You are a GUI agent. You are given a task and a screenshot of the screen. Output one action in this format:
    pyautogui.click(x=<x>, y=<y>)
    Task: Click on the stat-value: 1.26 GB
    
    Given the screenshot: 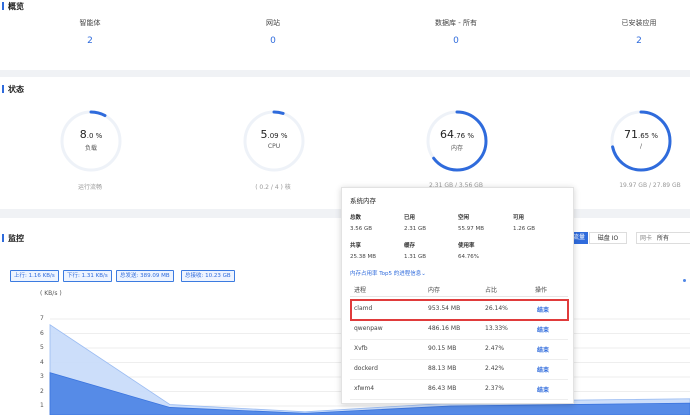 What is the action you would take?
    pyautogui.click(x=524, y=229)
    